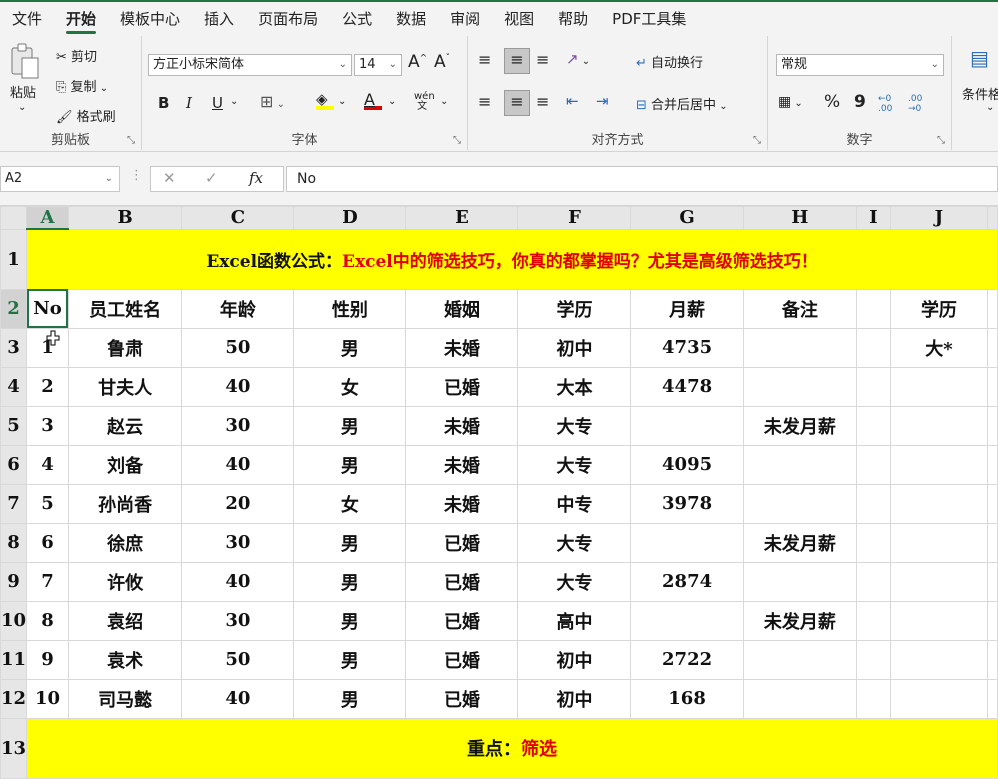  Describe the element at coordinates (86, 115) in the screenshot. I see `format-painter-button: 🖌 格式刷` at that location.